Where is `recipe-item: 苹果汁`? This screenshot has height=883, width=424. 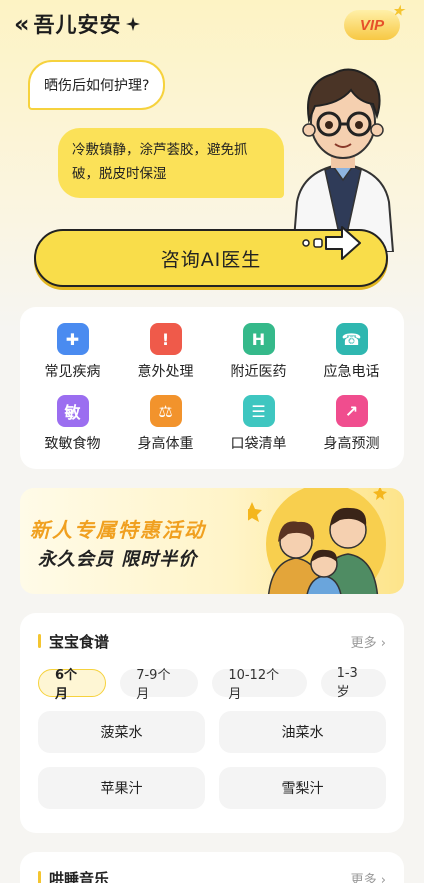
recipe-item: 苹果汁 is located at coordinates (121, 788).